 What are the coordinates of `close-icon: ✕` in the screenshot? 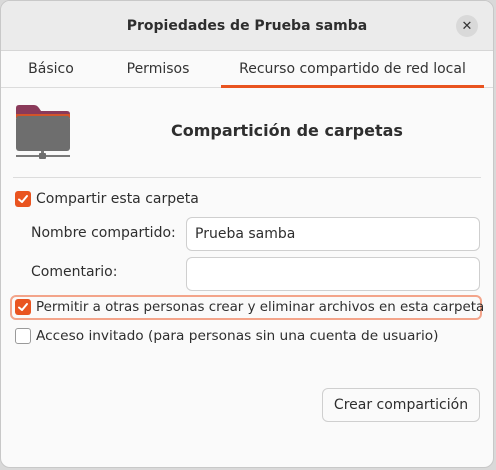 It's located at (467, 26).